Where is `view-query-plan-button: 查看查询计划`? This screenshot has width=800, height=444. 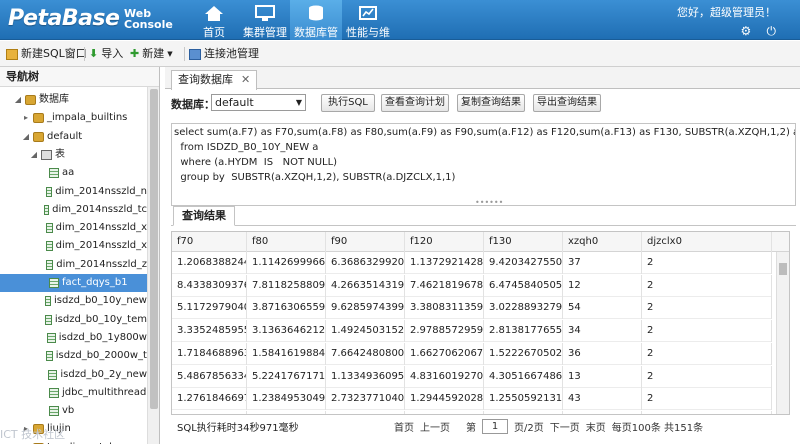
view-query-plan-button: 查看查询计划 is located at coordinates (415, 103).